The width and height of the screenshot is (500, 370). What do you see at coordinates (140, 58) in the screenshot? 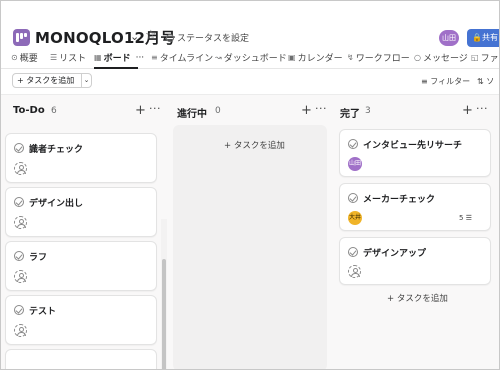
I see `tab-more-icon: ···` at bounding box center [140, 58].